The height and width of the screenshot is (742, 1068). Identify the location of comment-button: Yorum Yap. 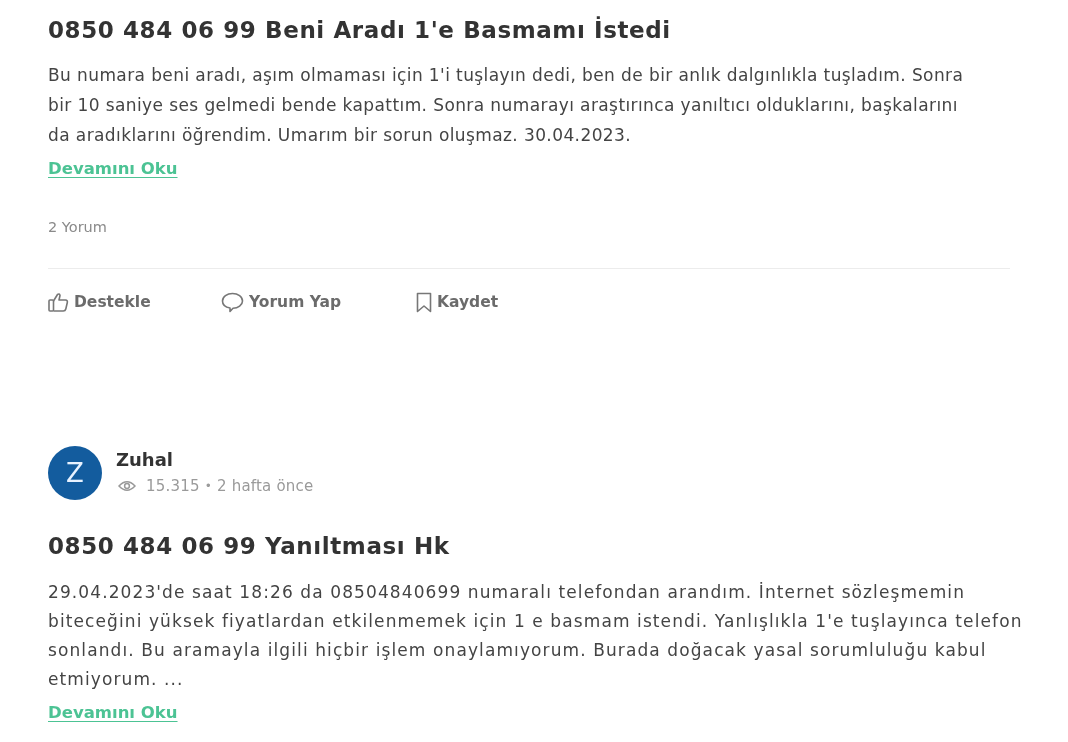
(281, 302).